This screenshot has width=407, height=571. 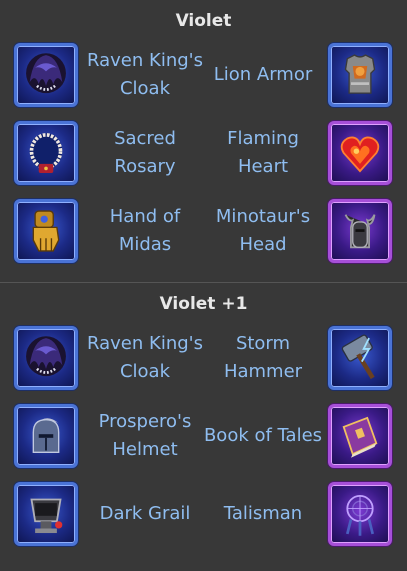 What do you see at coordinates (203, 21) in the screenshot?
I see `section-title: Violet` at bounding box center [203, 21].